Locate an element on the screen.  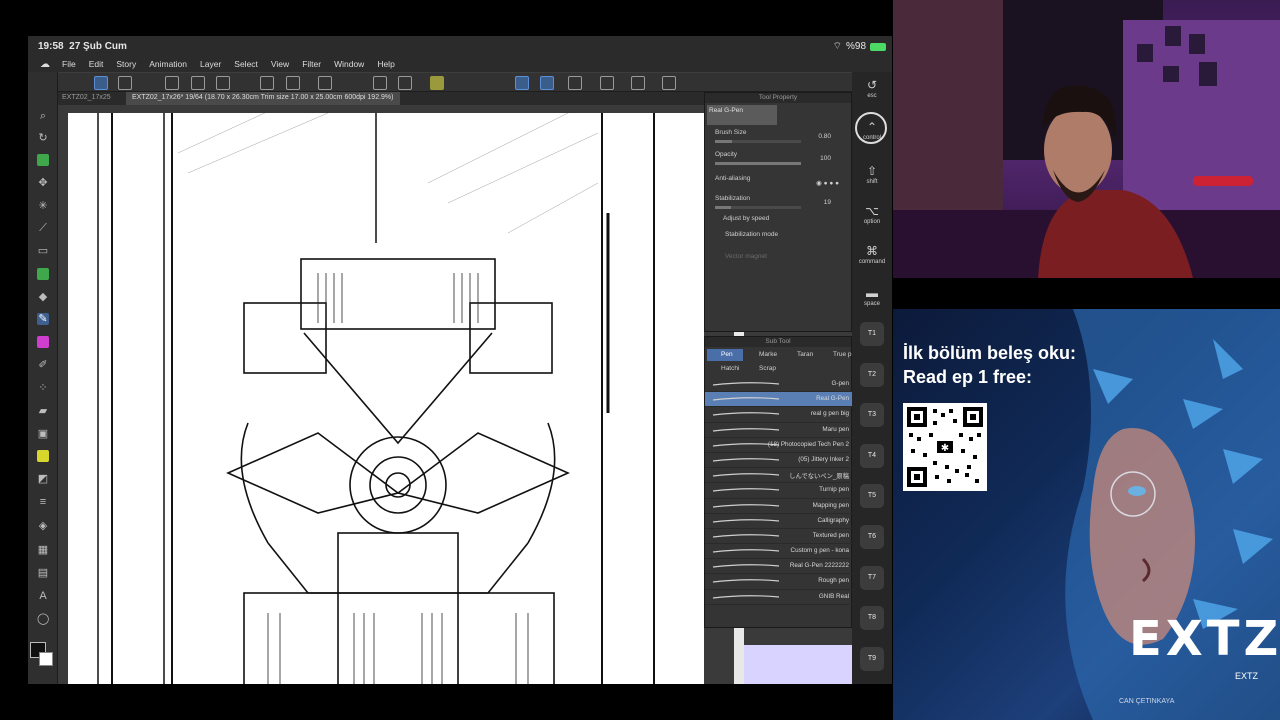
option-key: ⌥ option is located at coordinates (872, 214).